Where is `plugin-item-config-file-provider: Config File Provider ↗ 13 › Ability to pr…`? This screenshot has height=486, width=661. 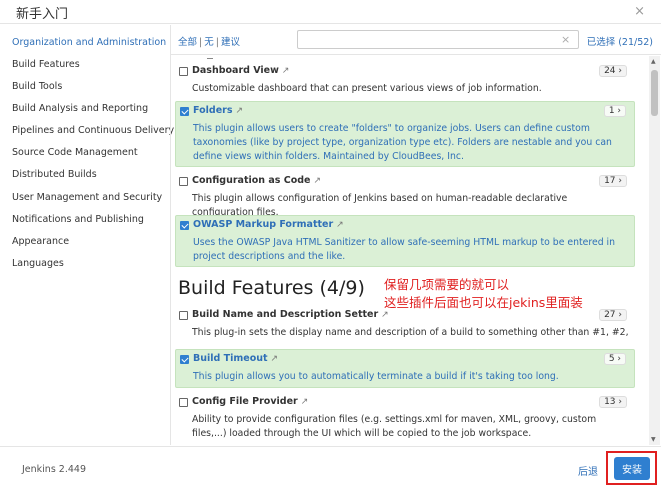 plugin-item-config-file-provider: Config File Provider ↗ 13 › Ability to pr… is located at coordinates (405, 418).